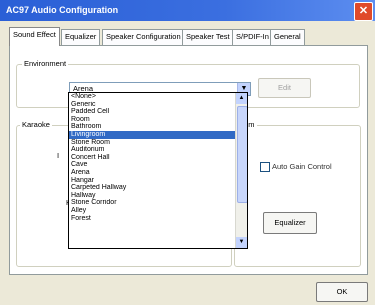 The height and width of the screenshot is (305, 375). What do you see at coordinates (342, 292) in the screenshot?
I see `ok-button: OK` at bounding box center [342, 292].